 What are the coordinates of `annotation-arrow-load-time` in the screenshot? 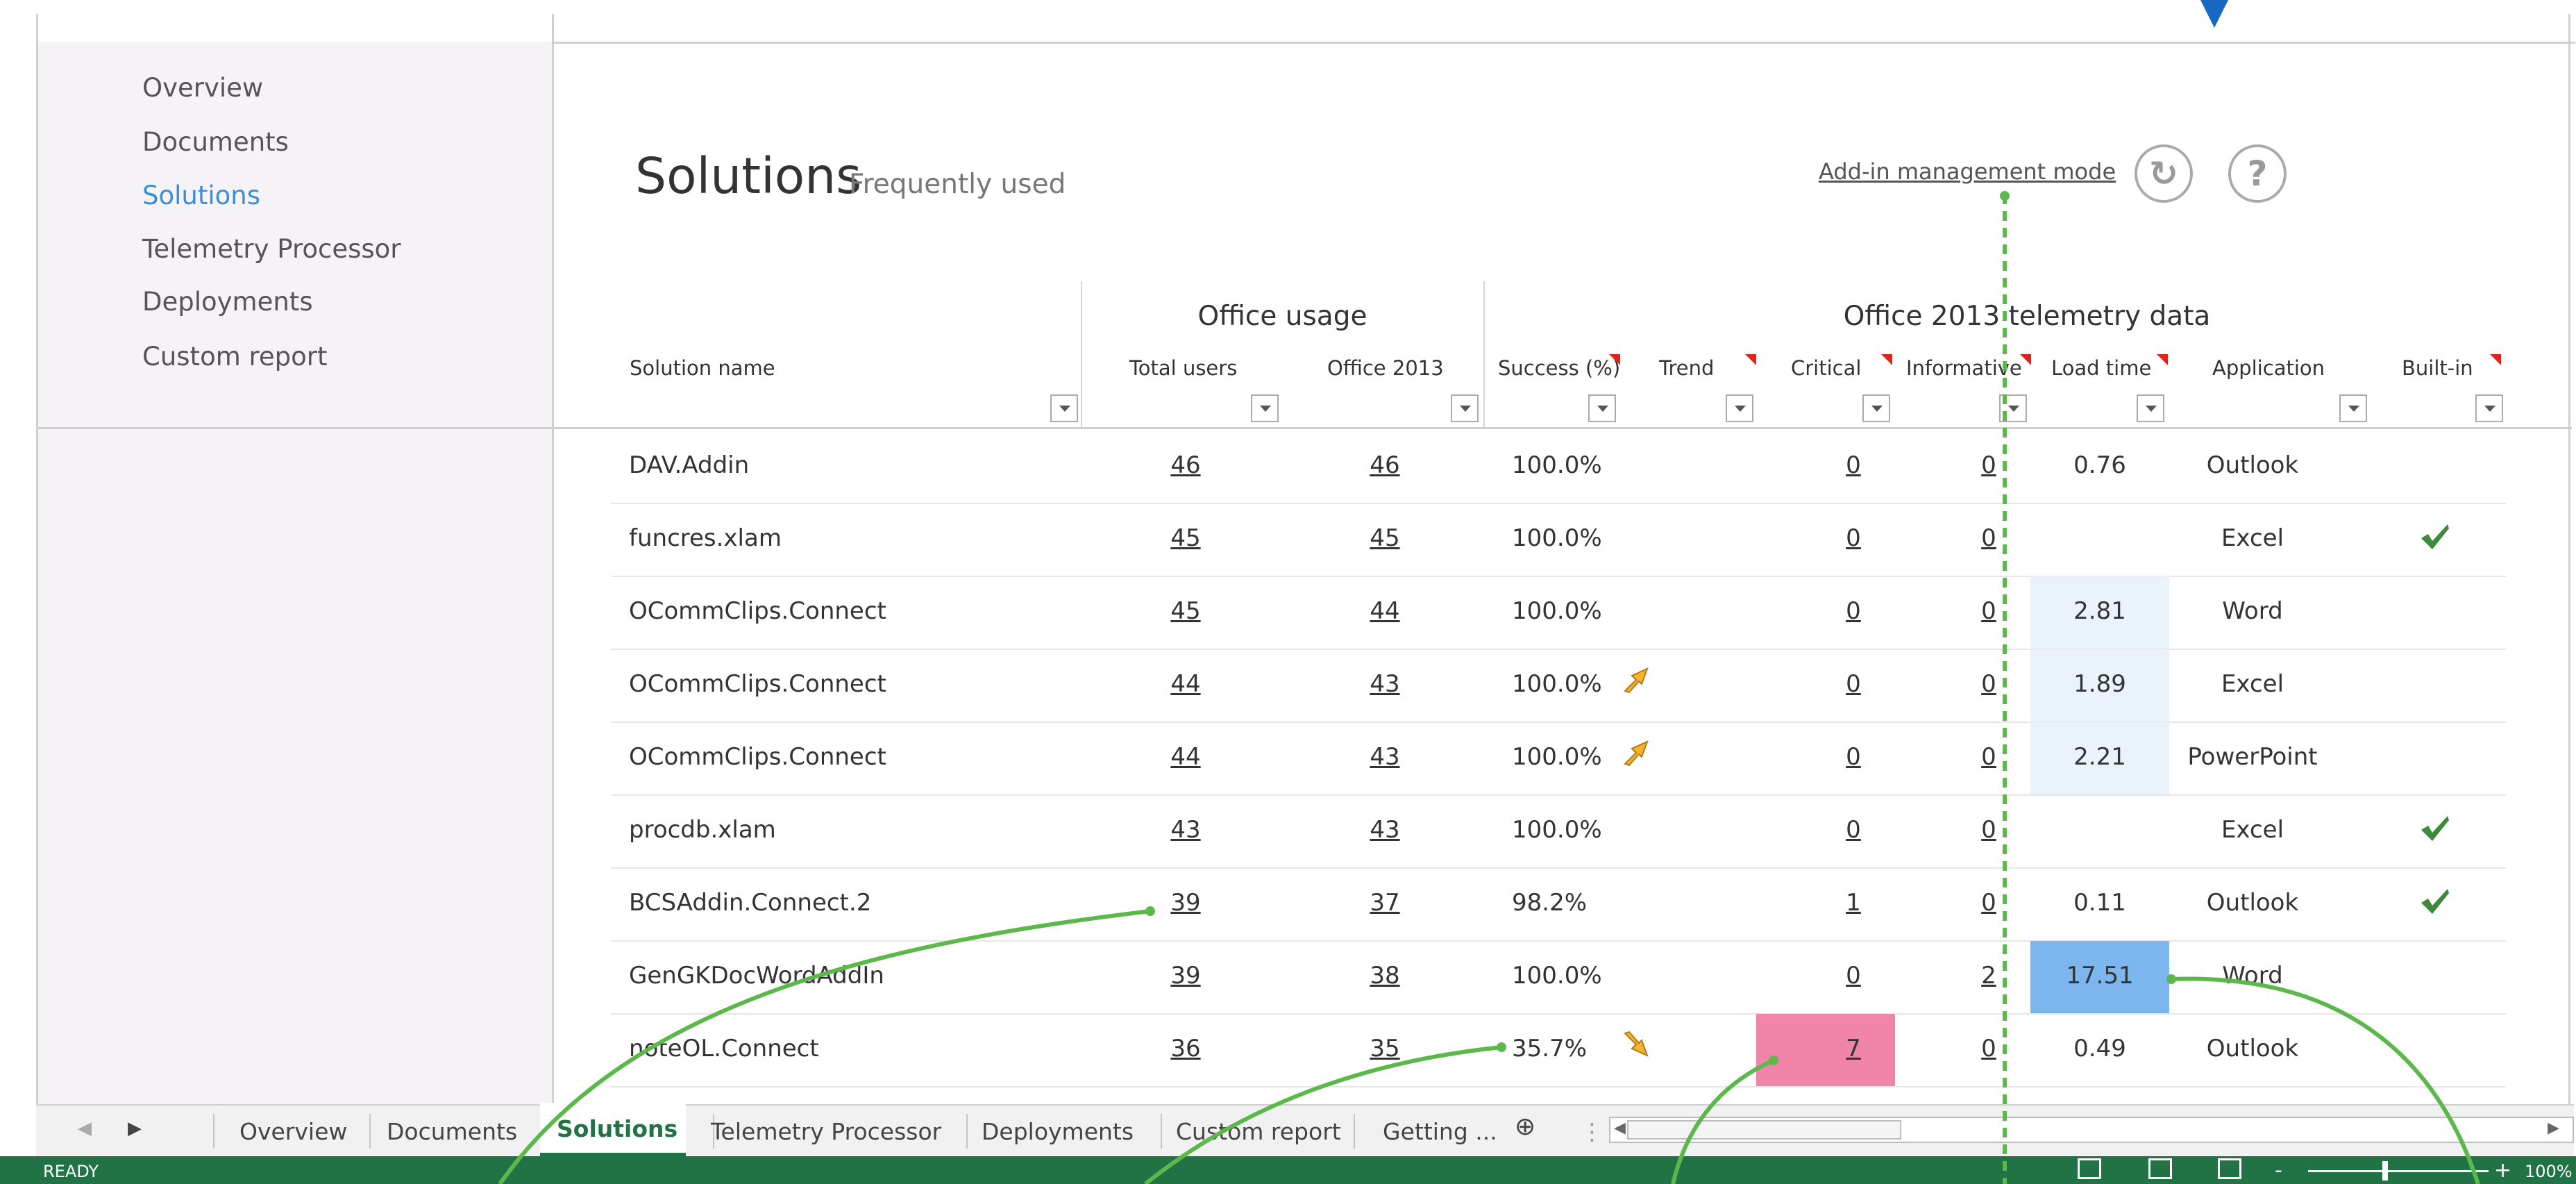 It's located at (2325, 1080).